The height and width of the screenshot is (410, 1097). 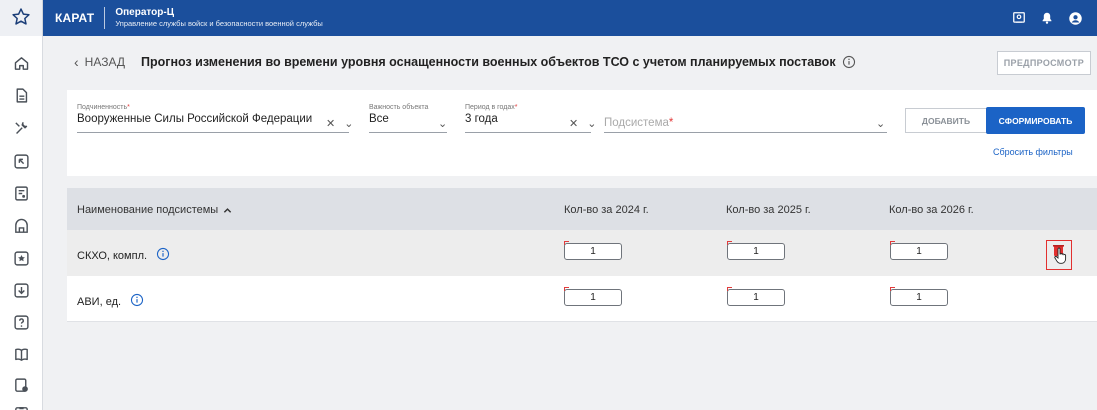 I want to click on archive-icon, so click(x=21, y=226).